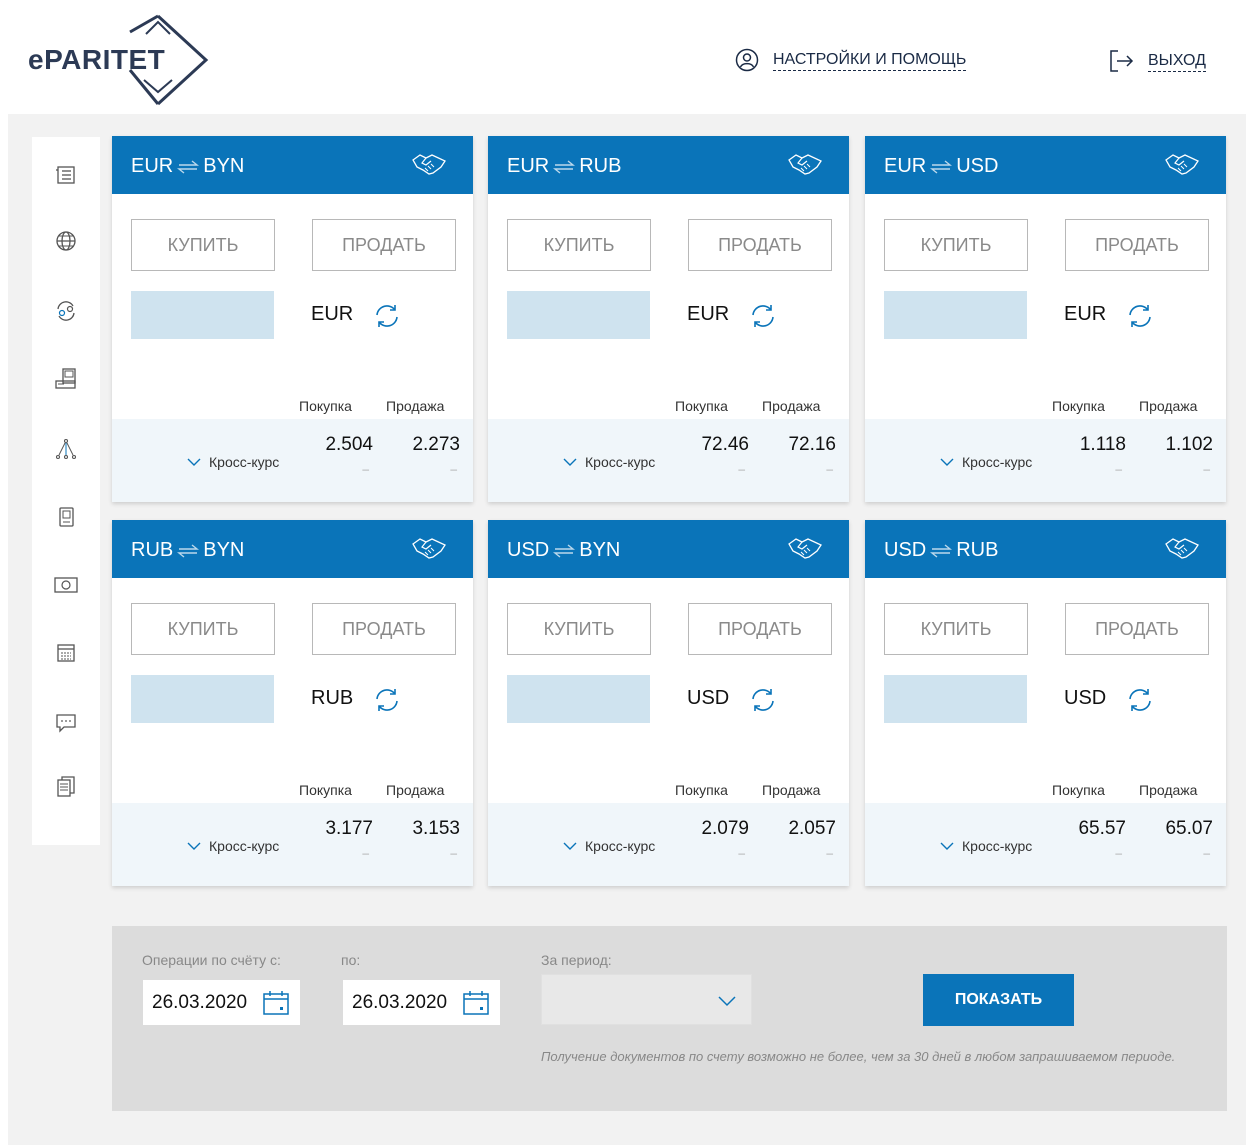 This screenshot has height=1145, width=1246. Describe the element at coordinates (600, 166) in the screenshot. I see `currency-to: RUB` at that location.